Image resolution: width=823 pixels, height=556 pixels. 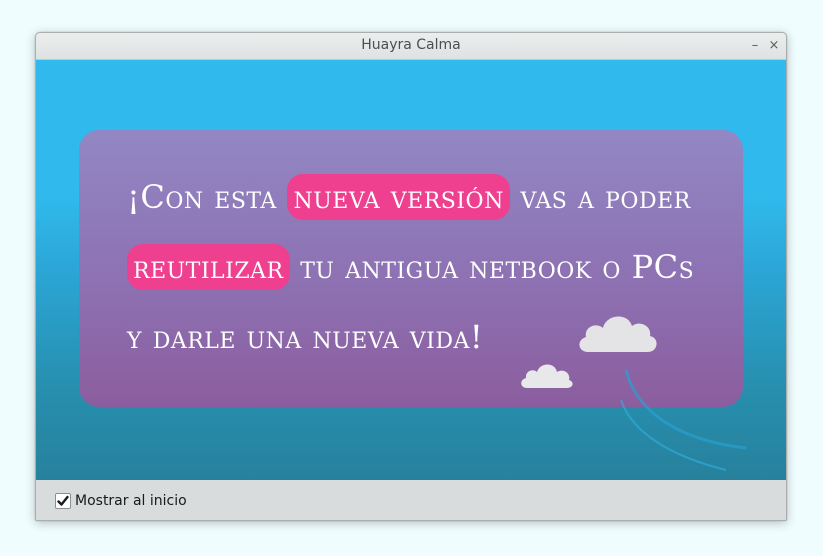 I want to click on highlight-new-version: nueva versión, so click(x=398, y=197).